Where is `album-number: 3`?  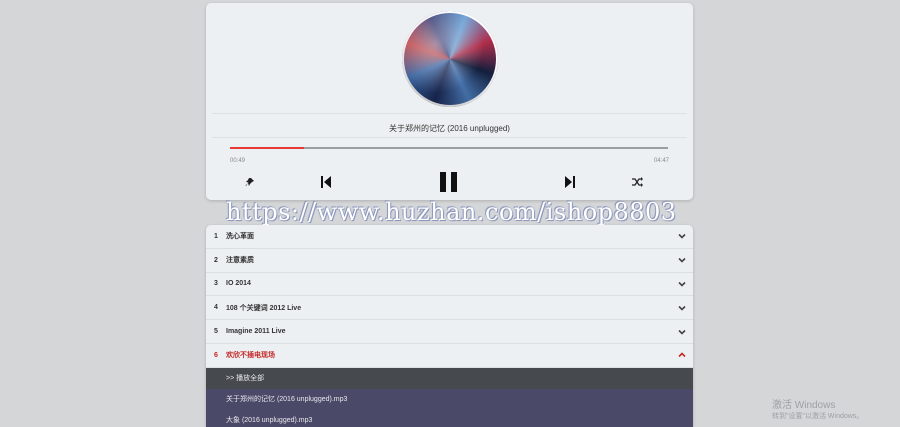 album-number: 3 is located at coordinates (216, 284).